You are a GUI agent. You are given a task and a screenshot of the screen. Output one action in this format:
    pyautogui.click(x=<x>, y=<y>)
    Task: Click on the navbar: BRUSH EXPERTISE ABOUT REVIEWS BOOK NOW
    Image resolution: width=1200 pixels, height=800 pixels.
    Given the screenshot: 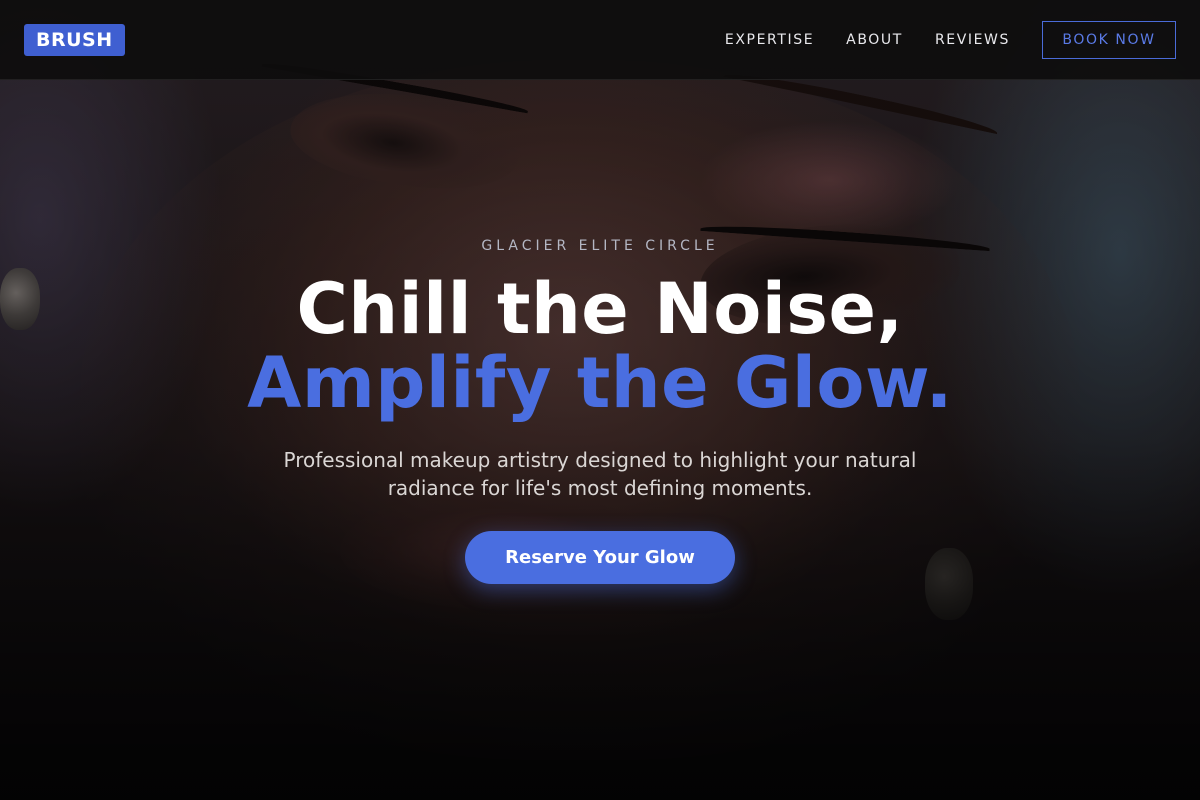 What is the action you would take?
    pyautogui.click(x=600, y=40)
    